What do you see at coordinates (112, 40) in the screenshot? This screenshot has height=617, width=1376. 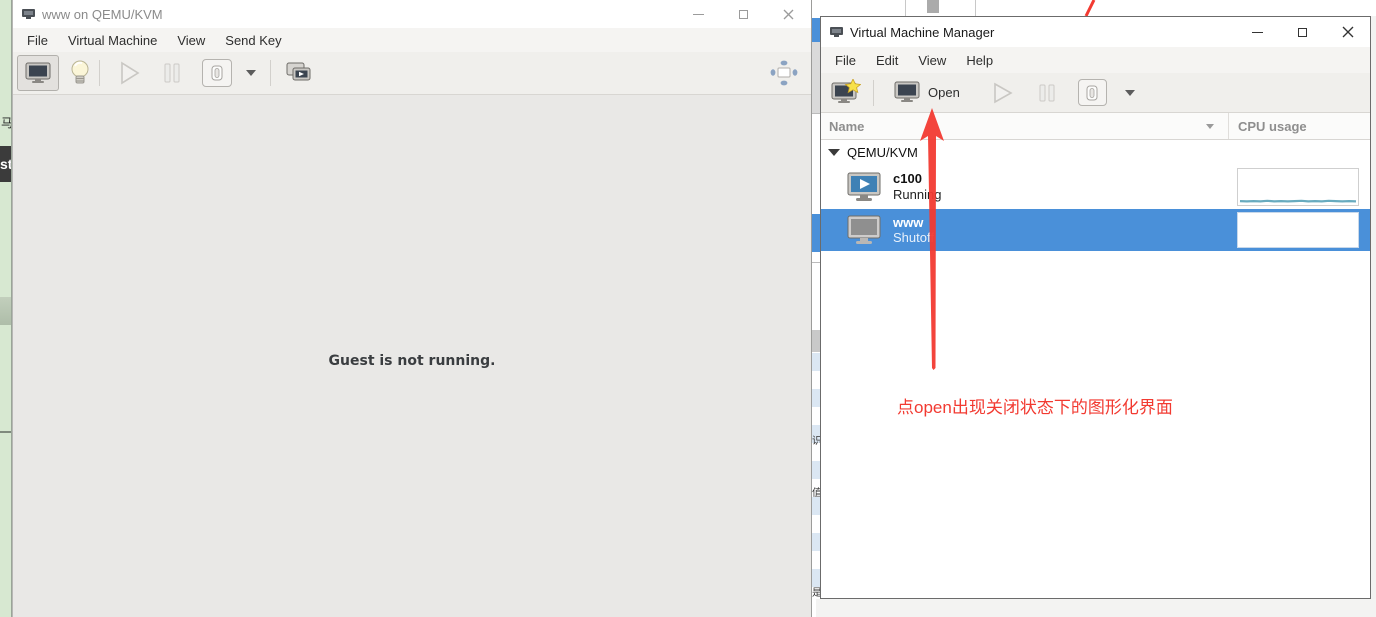 I see `menu-virtual-machine: Virtual Machine` at bounding box center [112, 40].